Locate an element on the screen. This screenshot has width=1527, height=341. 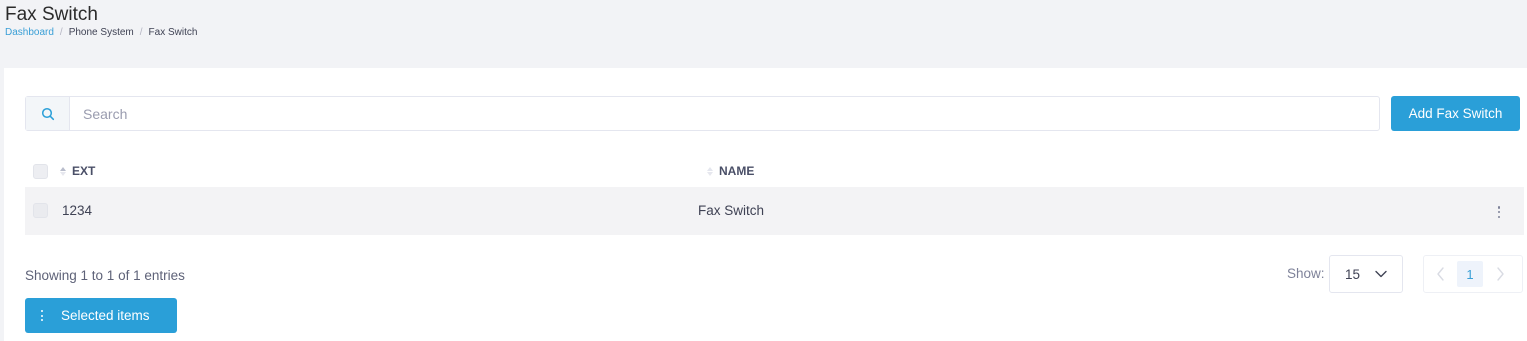
add-fax-switch-button: Add Fax Switch is located at coordinates (1455, 113).